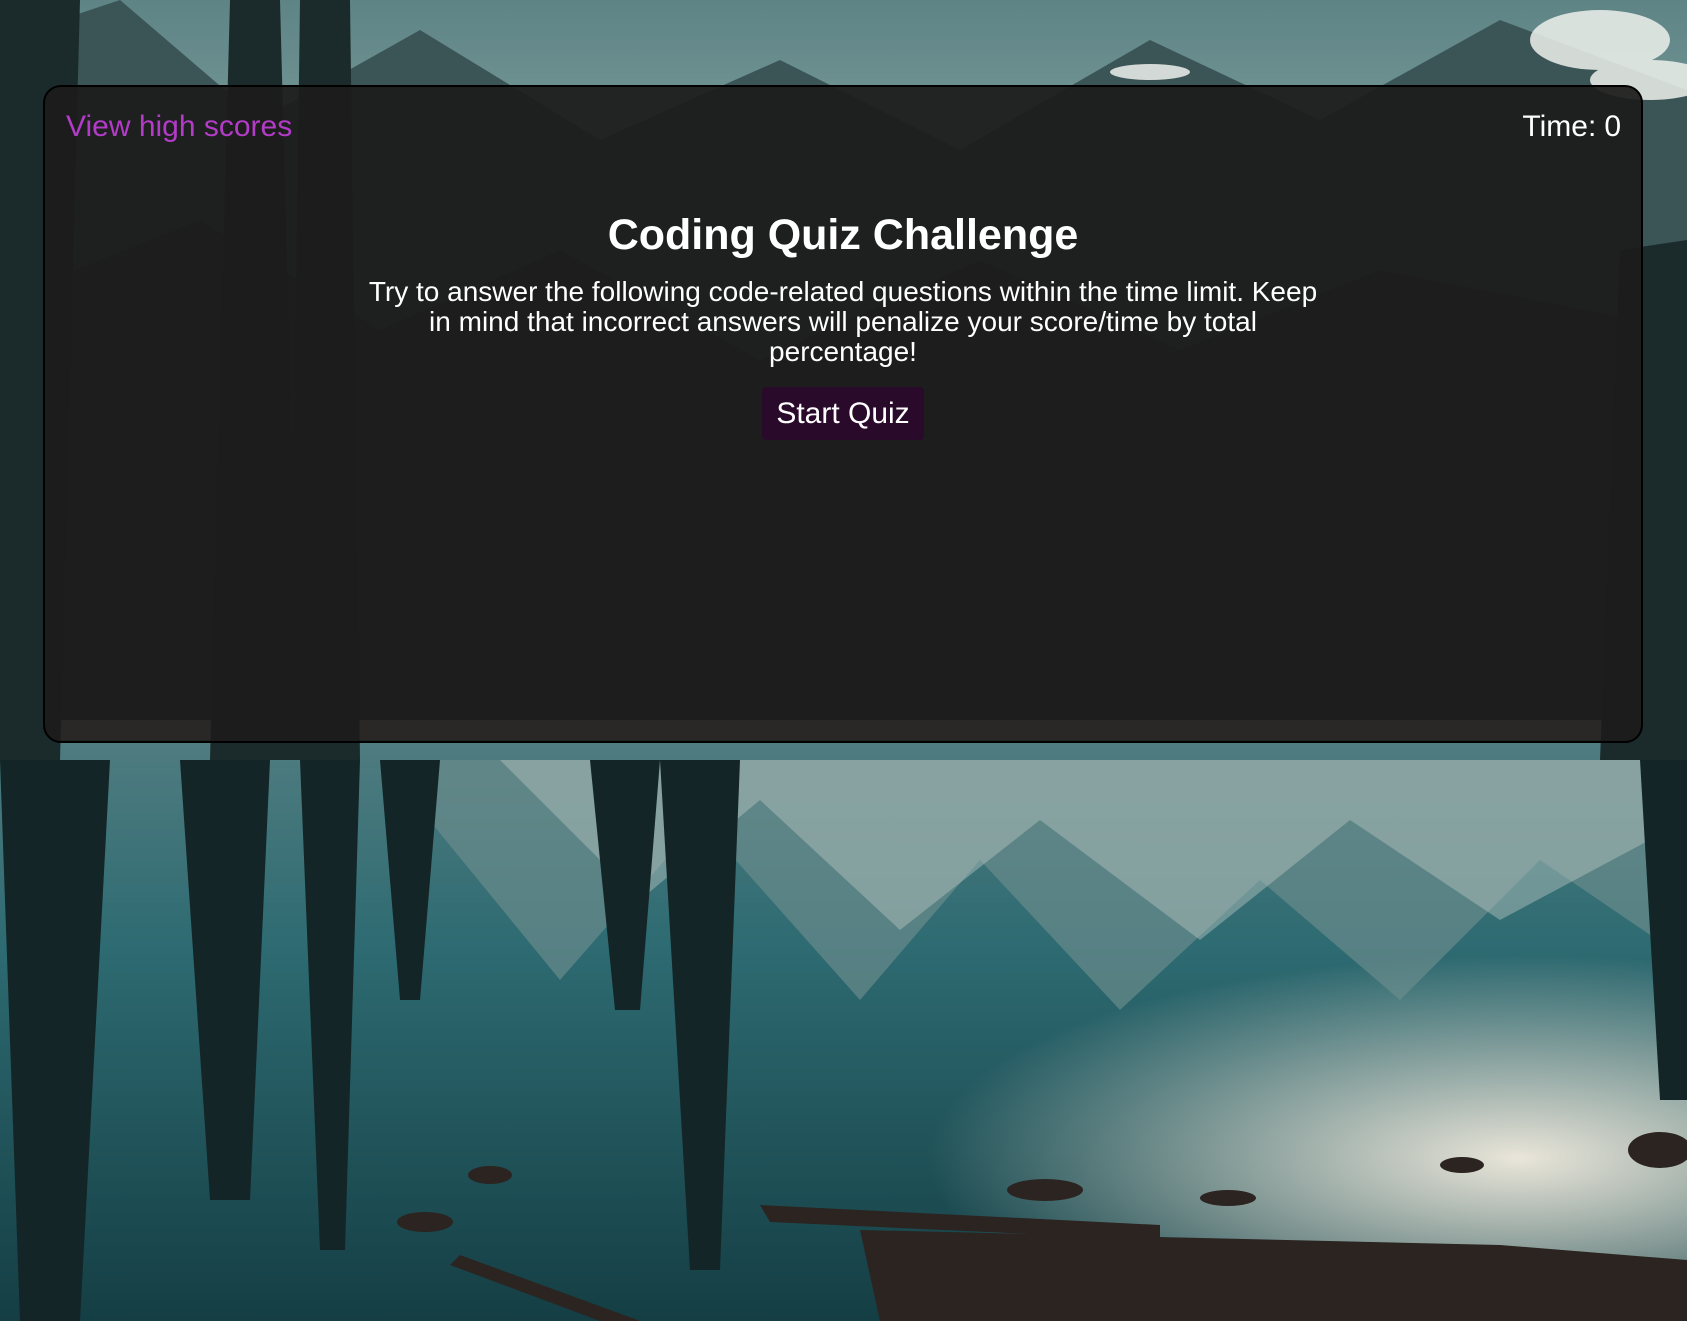 Image resolution: width=1687 pixels, height=1321 pixels. I want to click on timer-value: 0, so click(1612, 126).